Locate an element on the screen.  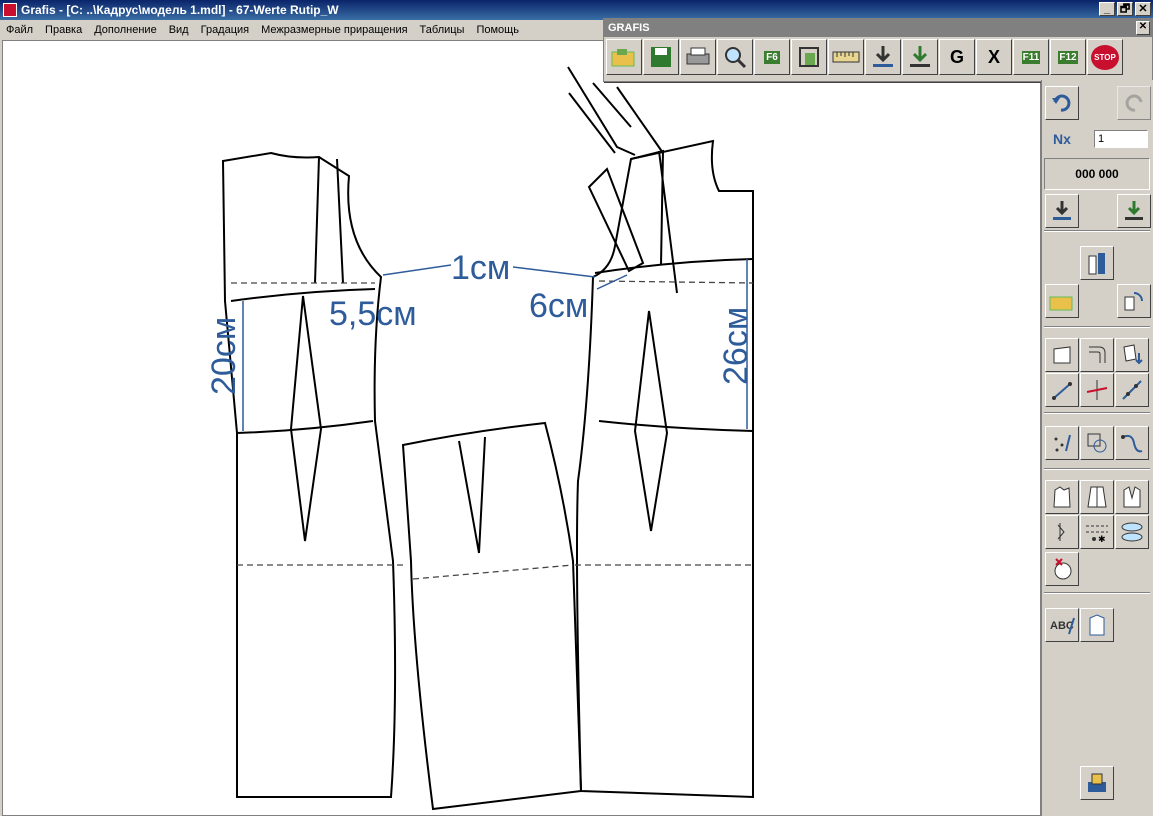
skirt-icon is located at coordinates (1097, 497).